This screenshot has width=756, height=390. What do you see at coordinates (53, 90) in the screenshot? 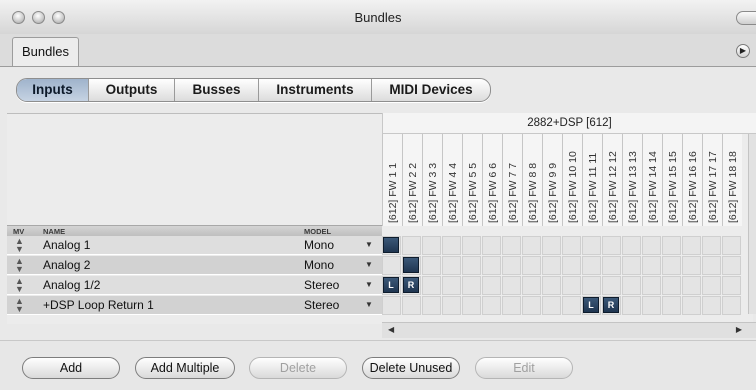
I see `segment-inputs: Inputs` at bounding box center [53, 90].